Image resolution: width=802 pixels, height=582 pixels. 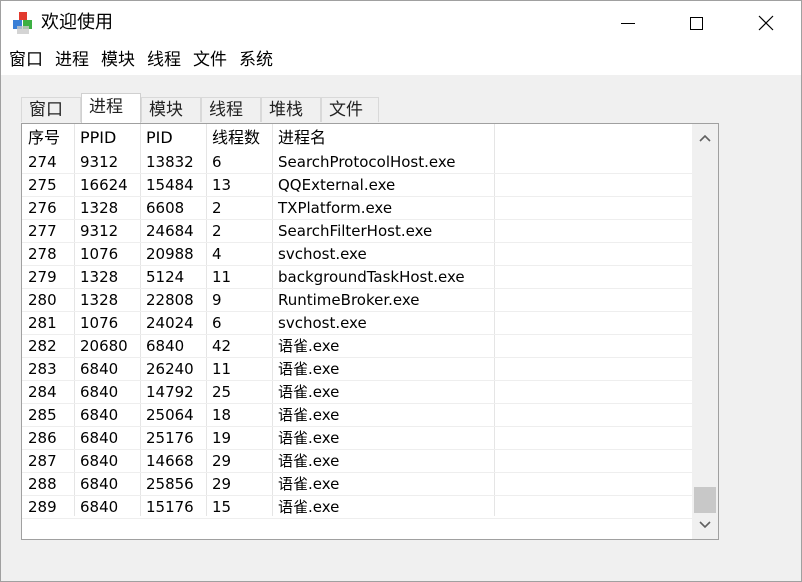 I want to click on row-index: 278, so click(x=42, y=254).